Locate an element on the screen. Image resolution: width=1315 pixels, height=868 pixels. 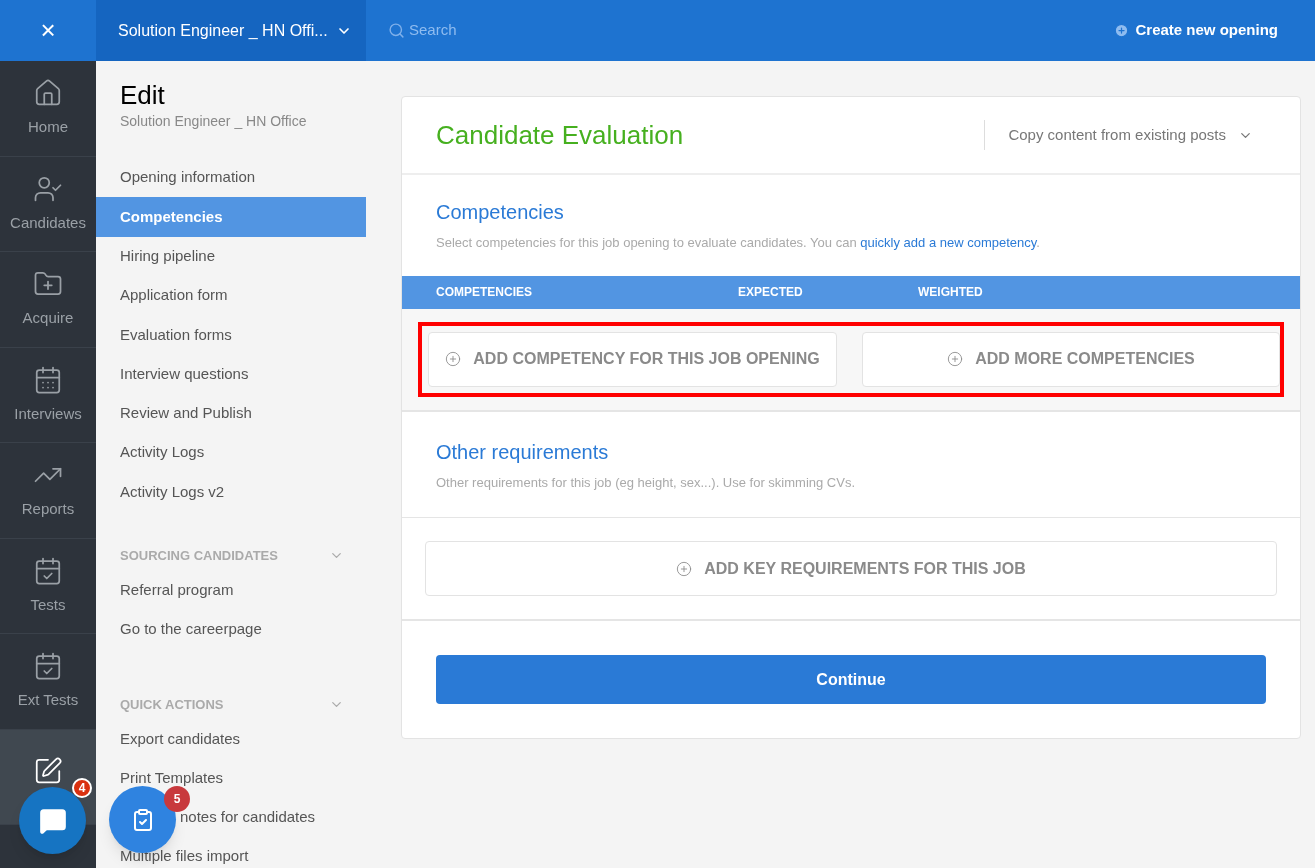
section-title: Other requirements is located at coordinates (523, 452).